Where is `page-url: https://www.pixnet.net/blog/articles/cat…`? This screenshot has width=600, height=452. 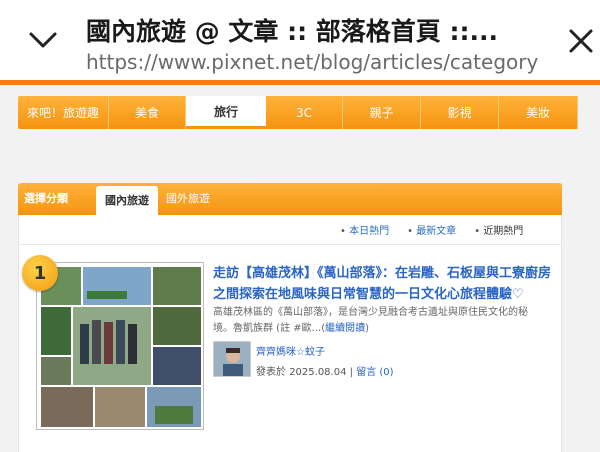 page-url: https://www.pixnet.net/blog/articles/cat… is located at coordinates (312, 62).